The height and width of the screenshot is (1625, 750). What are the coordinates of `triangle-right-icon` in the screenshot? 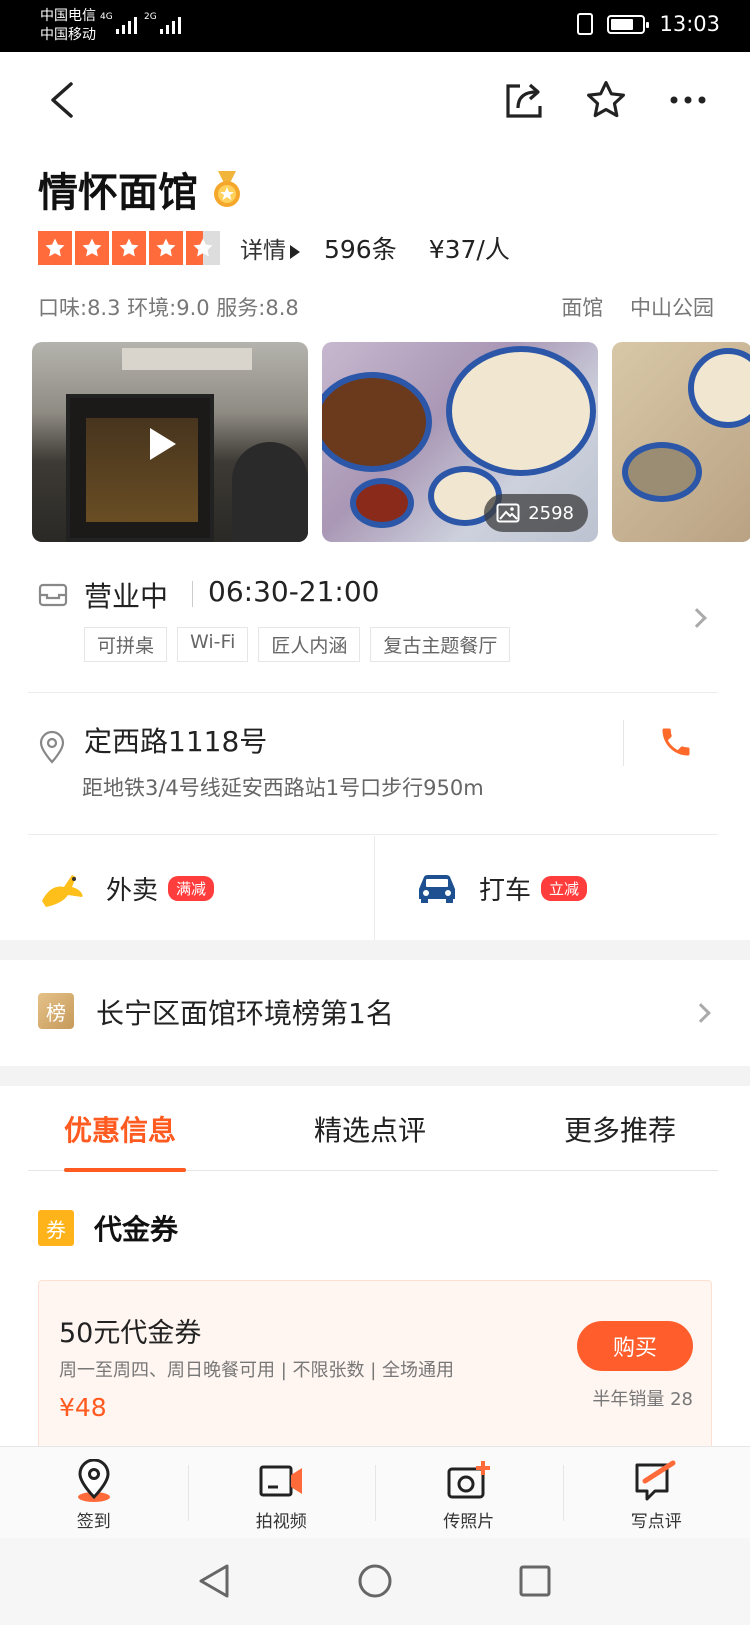 It's located at (295, 251).